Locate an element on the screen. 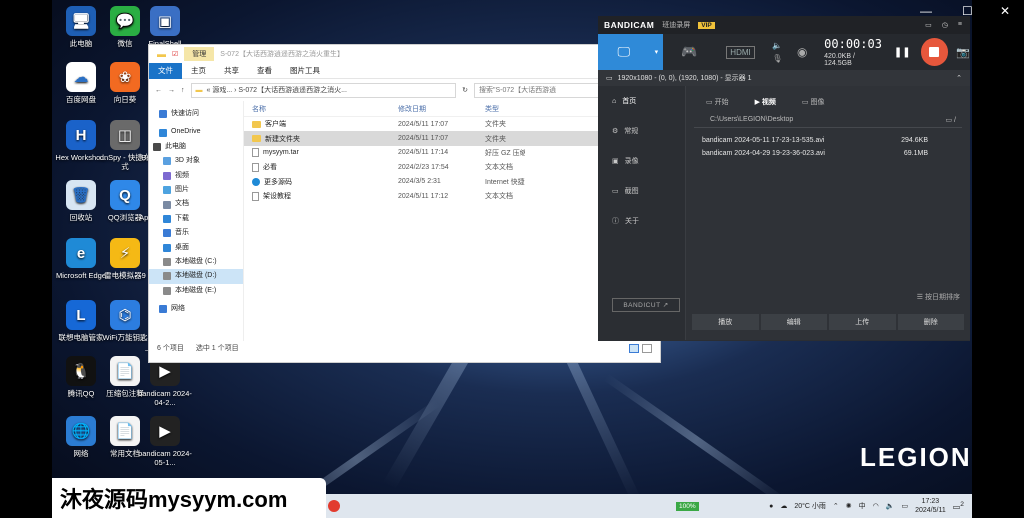 The width and height of the screenshot is (1024, 518). recording-timer: 00:00:03 is located at coordinates (853, 44).